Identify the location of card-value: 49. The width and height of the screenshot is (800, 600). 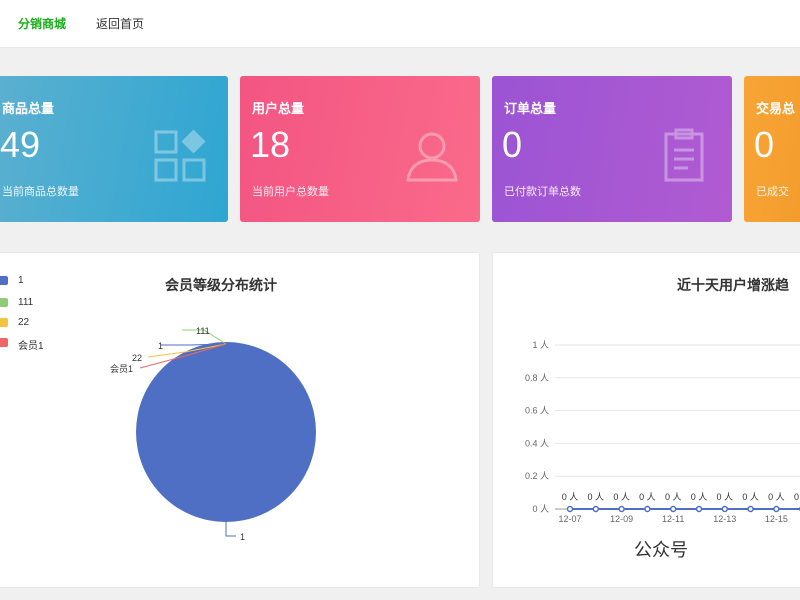
(20, 144).